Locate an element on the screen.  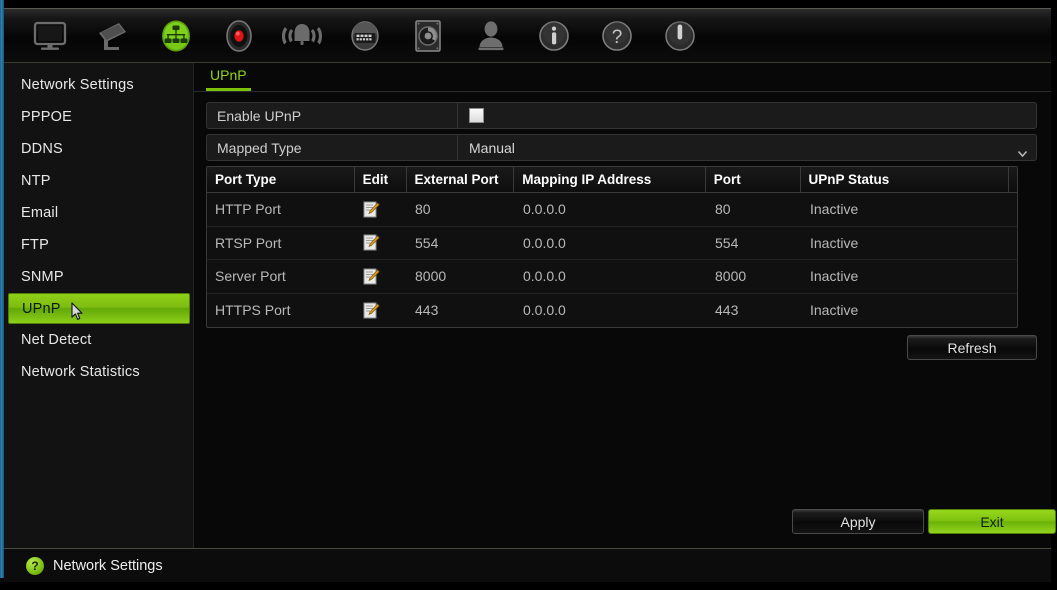
toolbar-item-hdd-settings is located at coordinates (427, 36).